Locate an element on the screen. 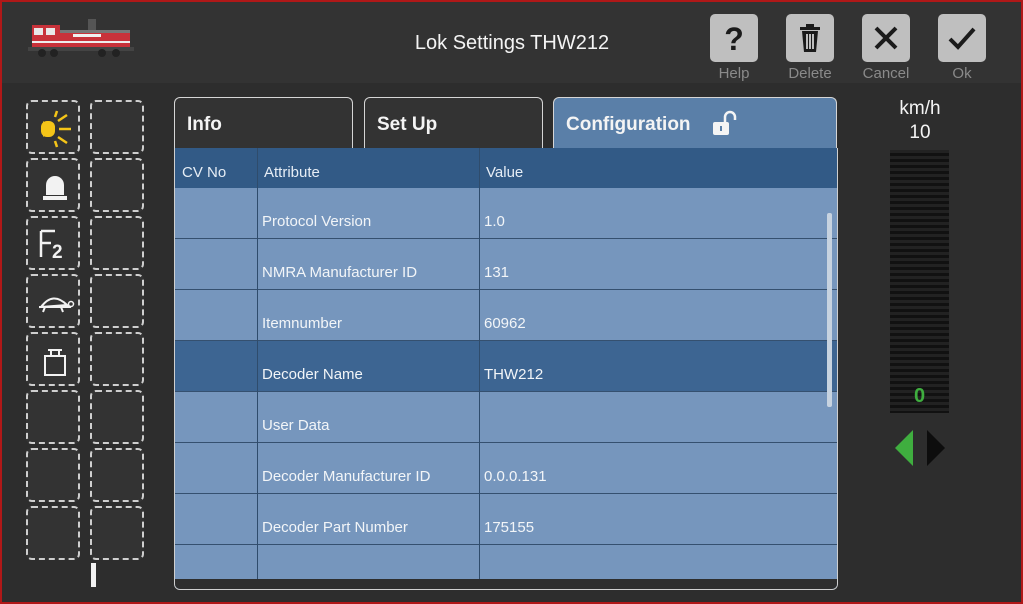 The height and width of the screenshot is (604, 1023). unlock-icon is located at coordinates (725, 122).